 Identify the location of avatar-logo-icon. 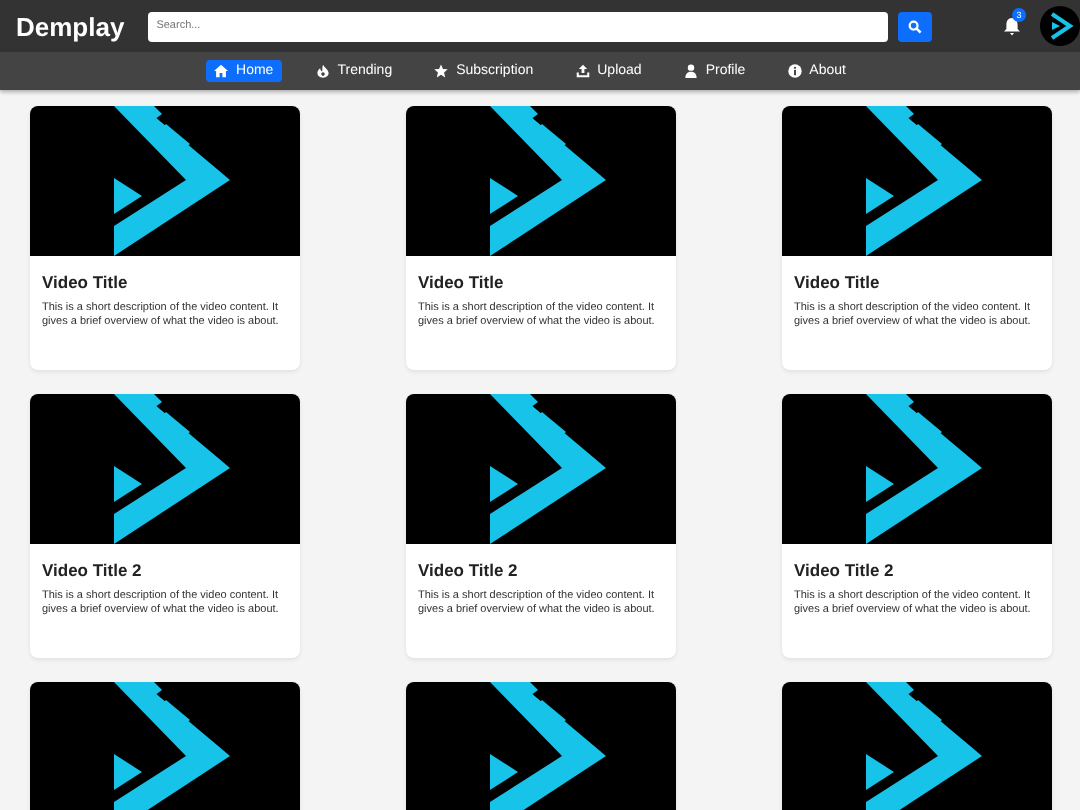
(1060, 26).